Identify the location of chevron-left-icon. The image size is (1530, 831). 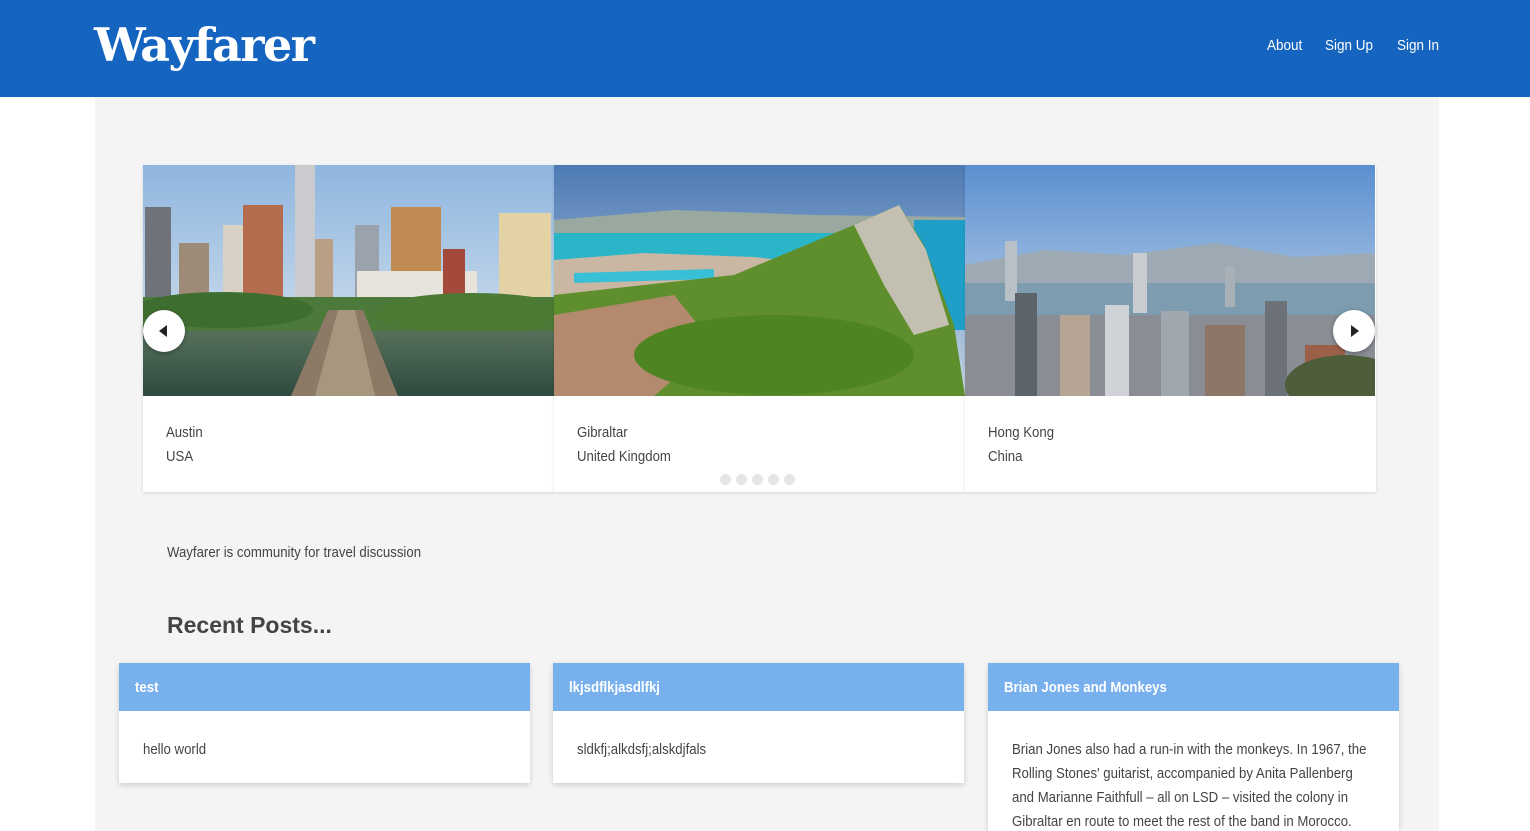
(163, 331).